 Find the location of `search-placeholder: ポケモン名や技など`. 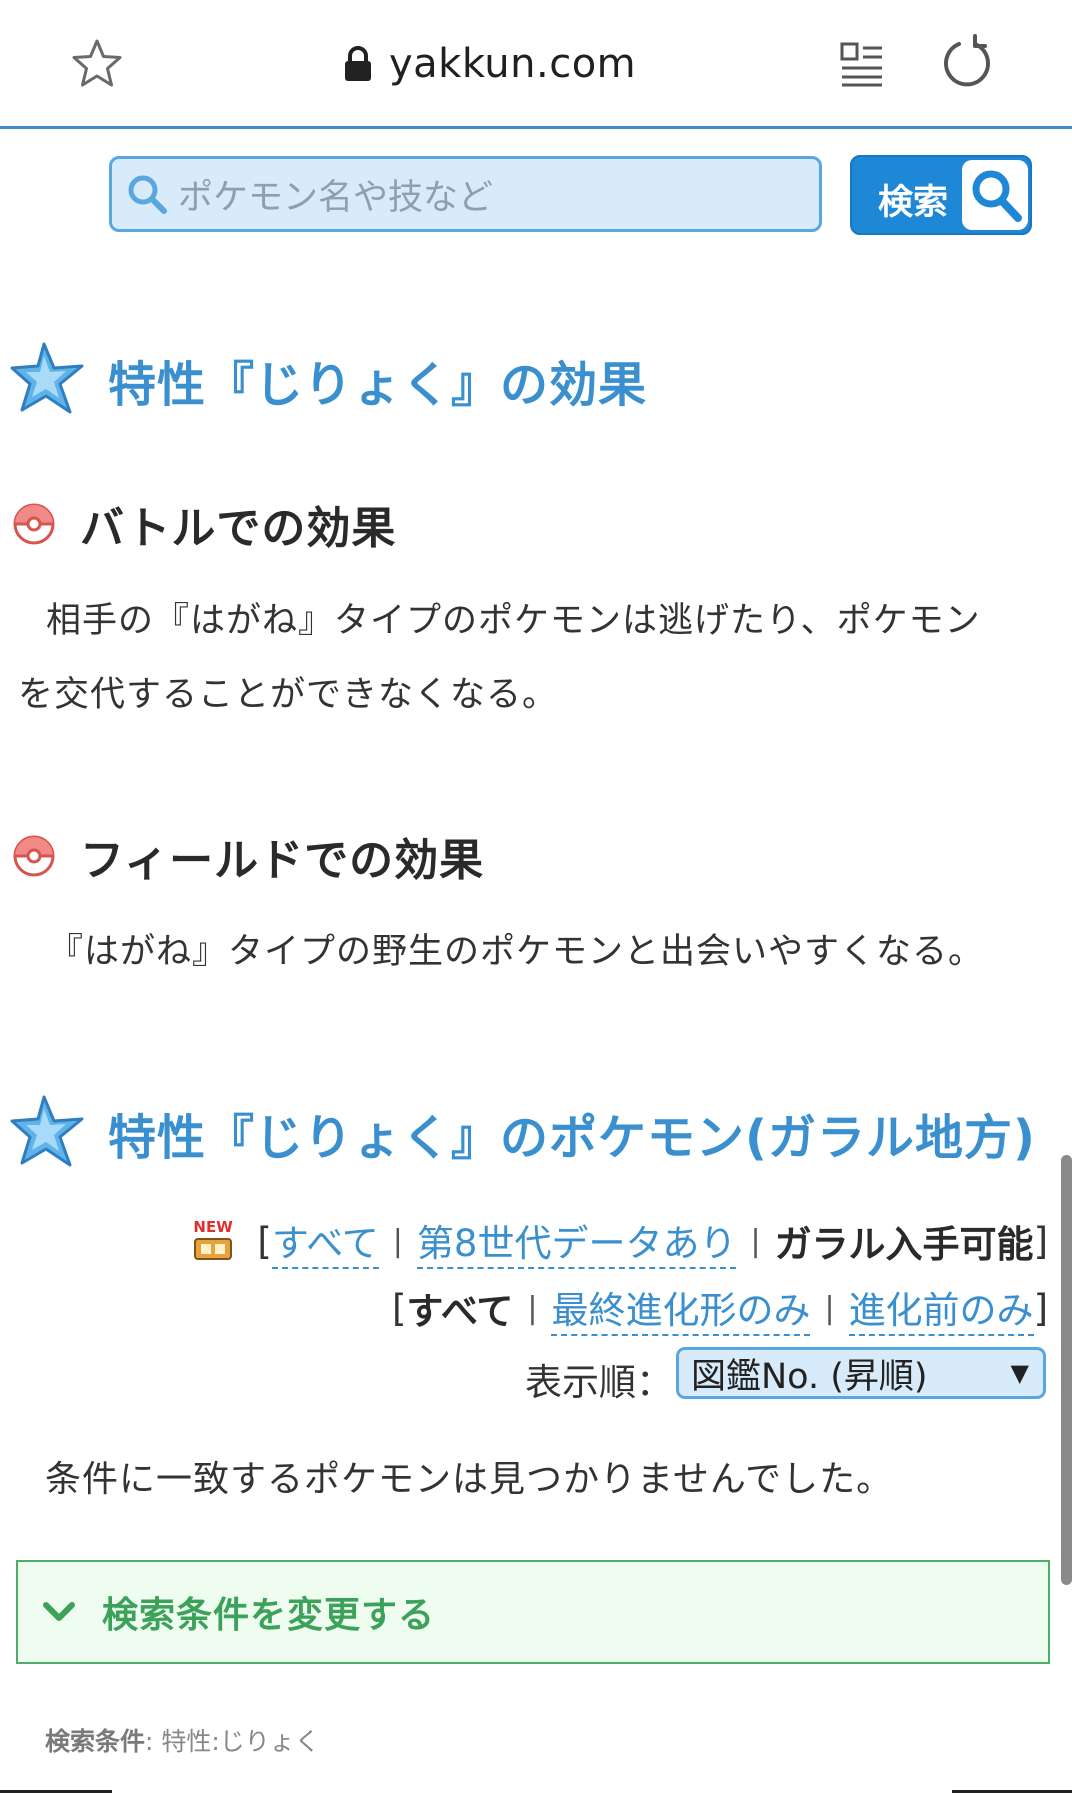

search-placeholder: ポケモン名や技など is located at coordinates (336, 197).